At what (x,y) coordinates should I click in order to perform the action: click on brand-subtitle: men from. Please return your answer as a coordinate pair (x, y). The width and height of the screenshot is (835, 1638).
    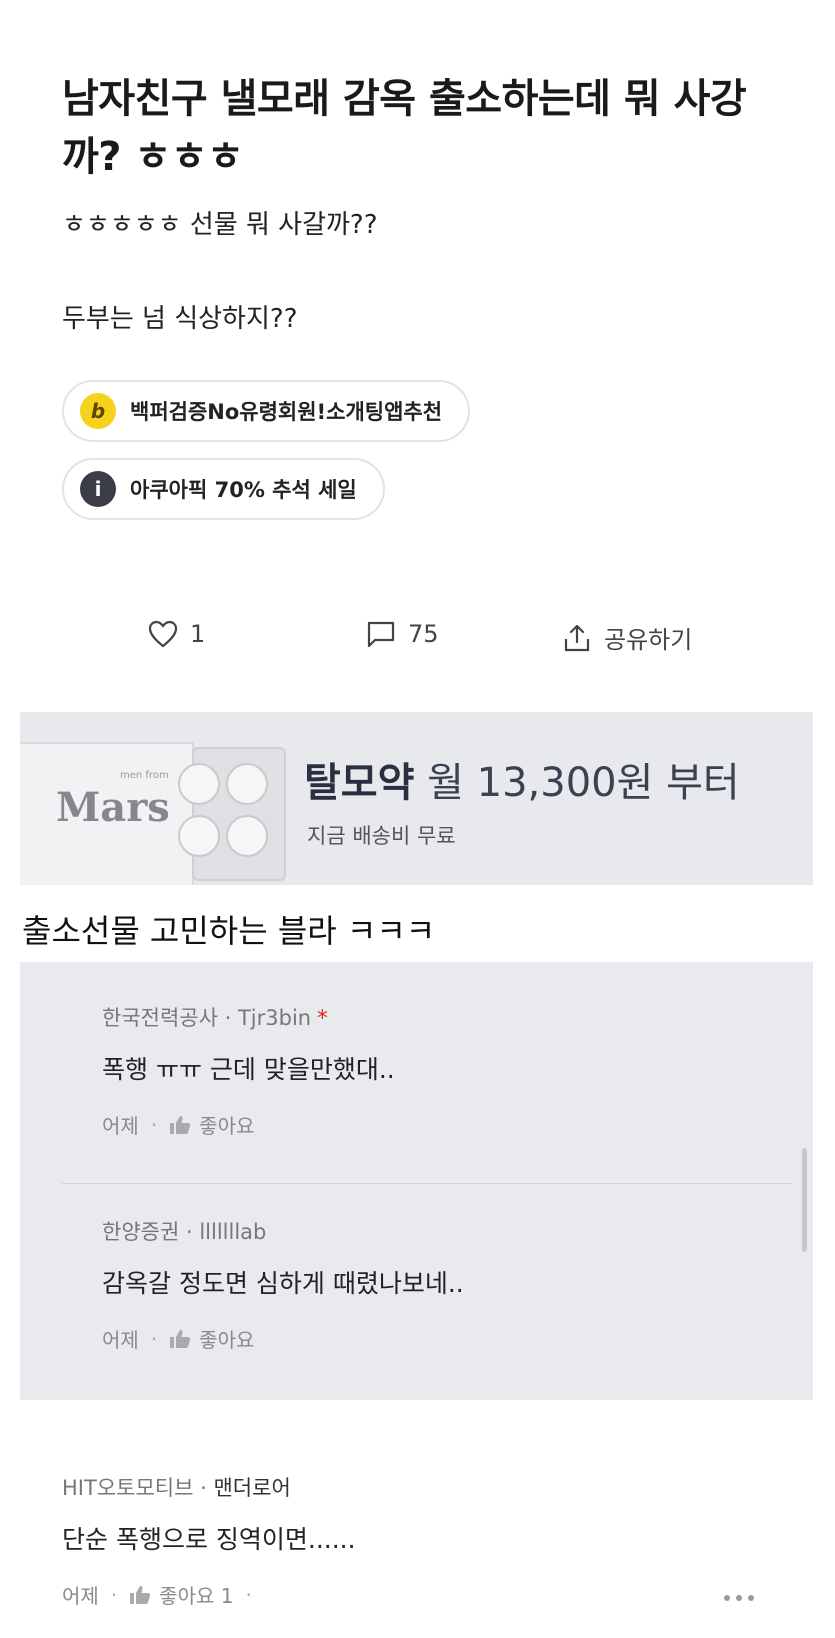
    Looking at the image, I should click on (144, 775).